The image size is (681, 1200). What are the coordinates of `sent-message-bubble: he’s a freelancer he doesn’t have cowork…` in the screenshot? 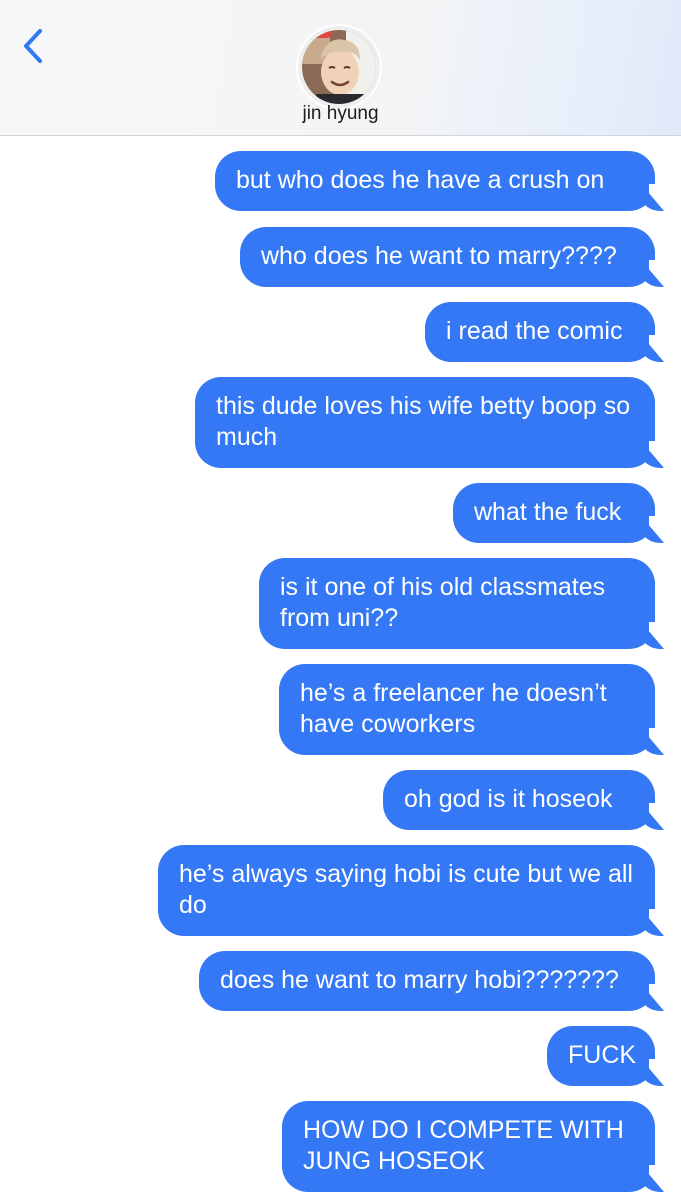 It's located at (474, 710).